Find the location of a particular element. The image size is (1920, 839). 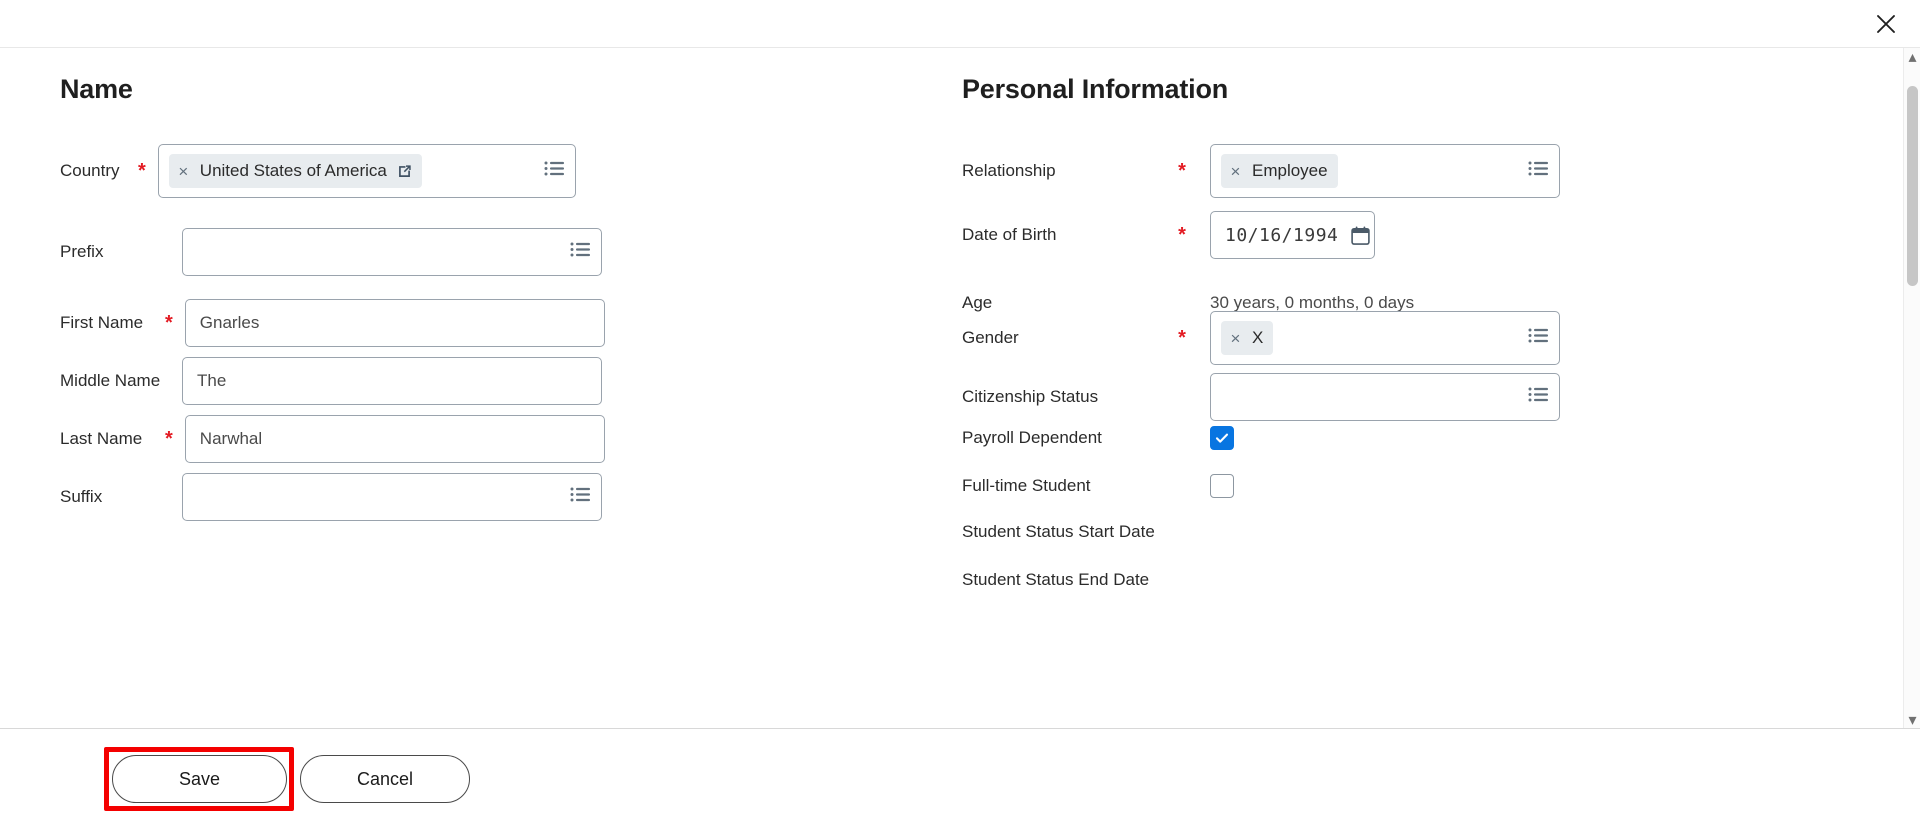

field-row-first-name: First Name * Gnarles is located at coordinates (332, 323).